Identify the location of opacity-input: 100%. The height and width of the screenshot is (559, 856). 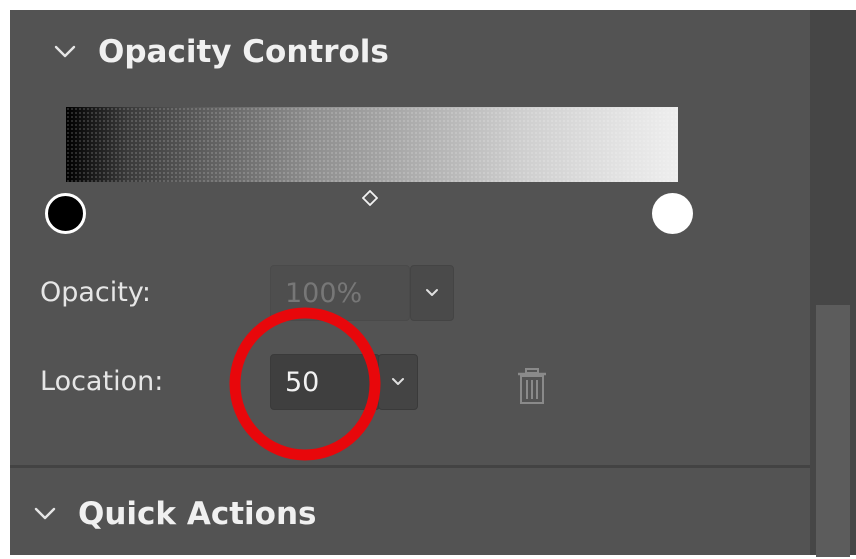
(340, 293).